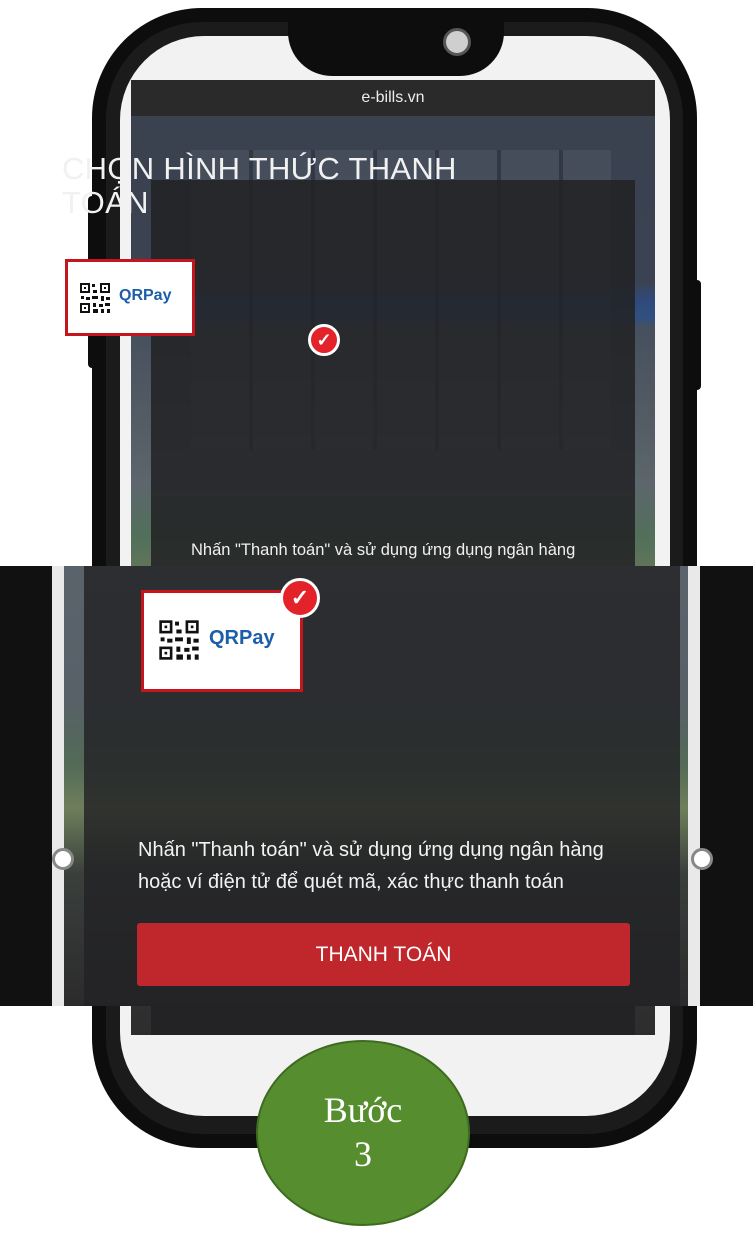  Describe the element at coordinates (396, 46) in the screenshot. I see `phone-notch` at that location.